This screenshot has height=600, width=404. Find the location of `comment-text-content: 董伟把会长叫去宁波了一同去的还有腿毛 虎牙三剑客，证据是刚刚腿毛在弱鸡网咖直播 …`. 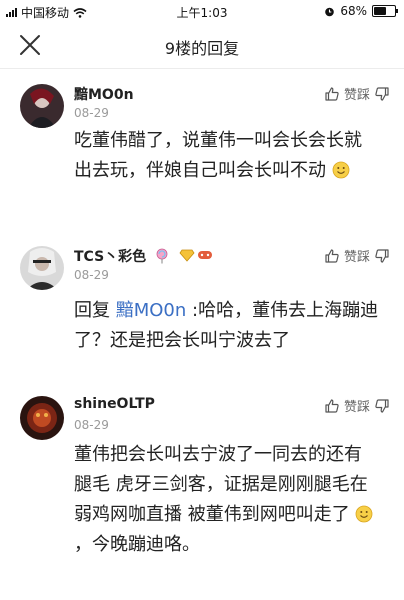

comment-text-content: 董伟把会长叫去宁波了一同去的还有腿毛 虎牙三剑客，证据是刚刚腿毛在弱鸡网咖直播 … is located at coordinates (221, 484).